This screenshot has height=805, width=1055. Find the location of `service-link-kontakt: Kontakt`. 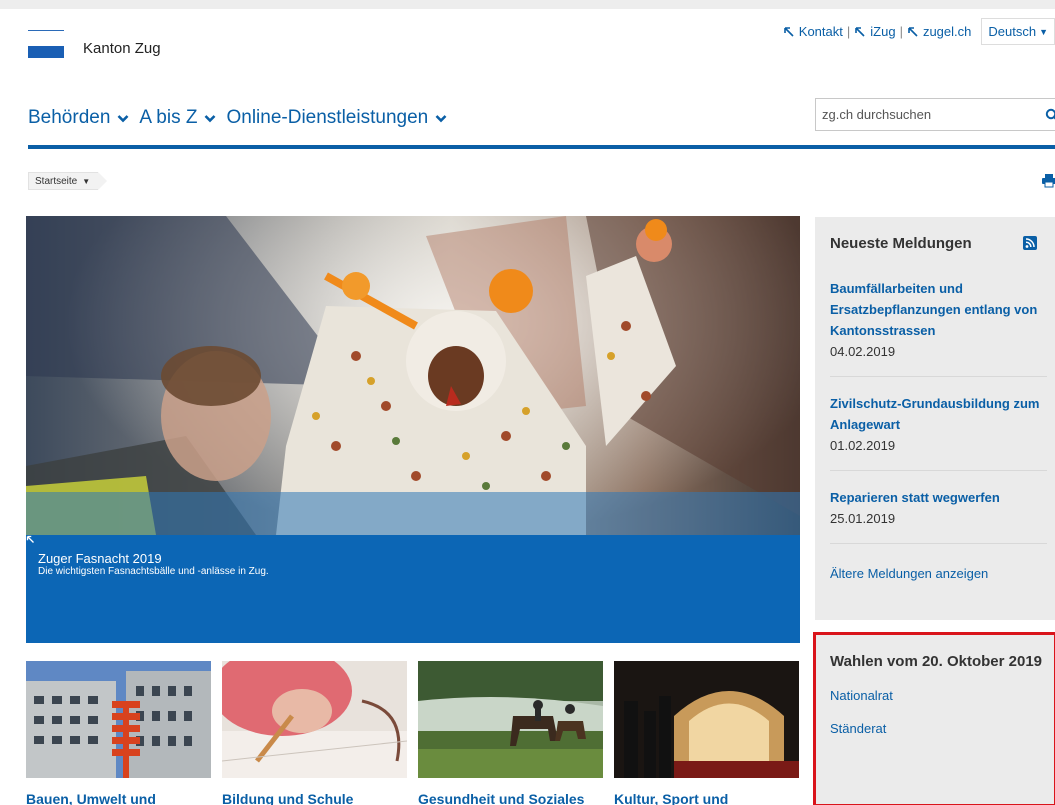

service-link-kontakt: Kontakt is located at coordinates (813, 31).